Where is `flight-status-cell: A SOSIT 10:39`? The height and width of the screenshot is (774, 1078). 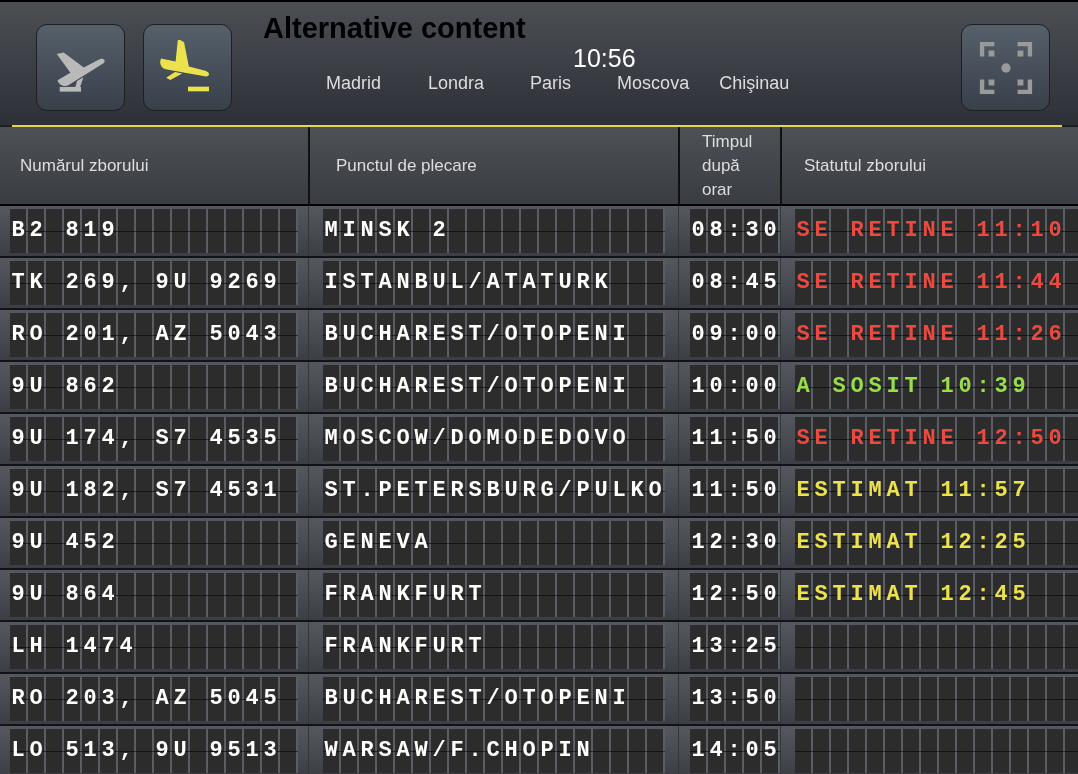
flight-status-cell: A SOSIT 10:39 is located at coordinates (936, 387).